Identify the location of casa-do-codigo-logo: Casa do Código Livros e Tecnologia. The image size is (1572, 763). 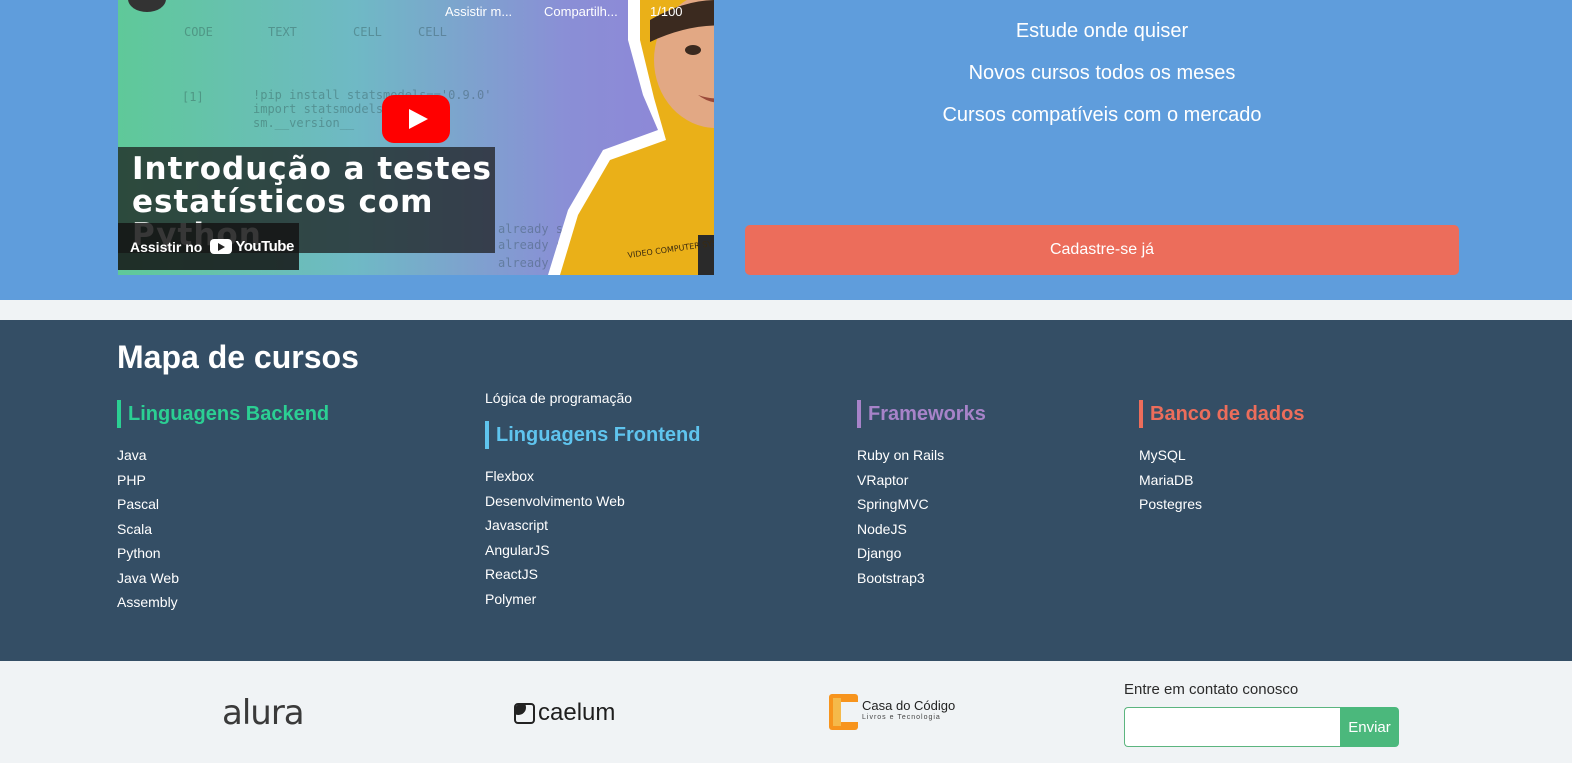
(892, 712).